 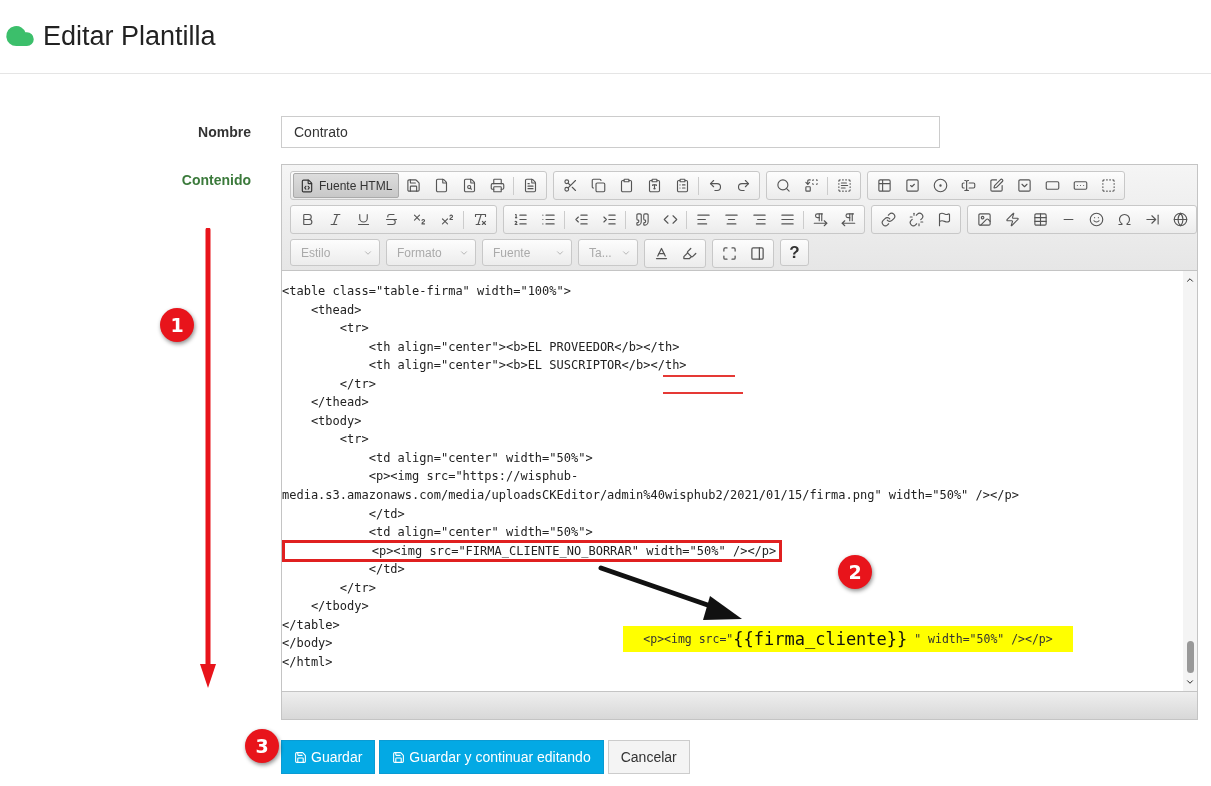 I want to click on underline-mark, so click(x=699, y=376).